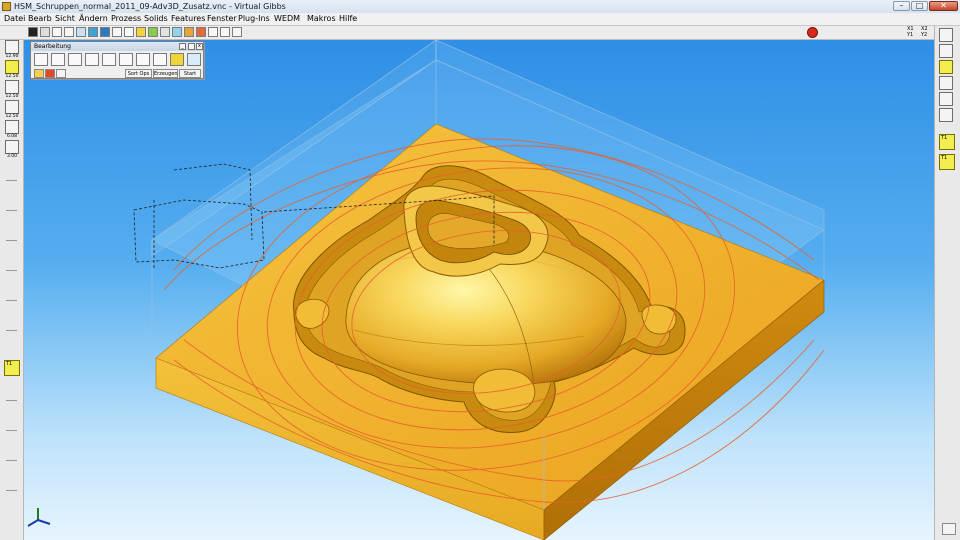 Image resolution: width=960 pixels, height=540 pixels. What do you see at coordinates (143, 59) in the screenshot?
I see `swarf-op-icon` at bounding box center [143, 59].